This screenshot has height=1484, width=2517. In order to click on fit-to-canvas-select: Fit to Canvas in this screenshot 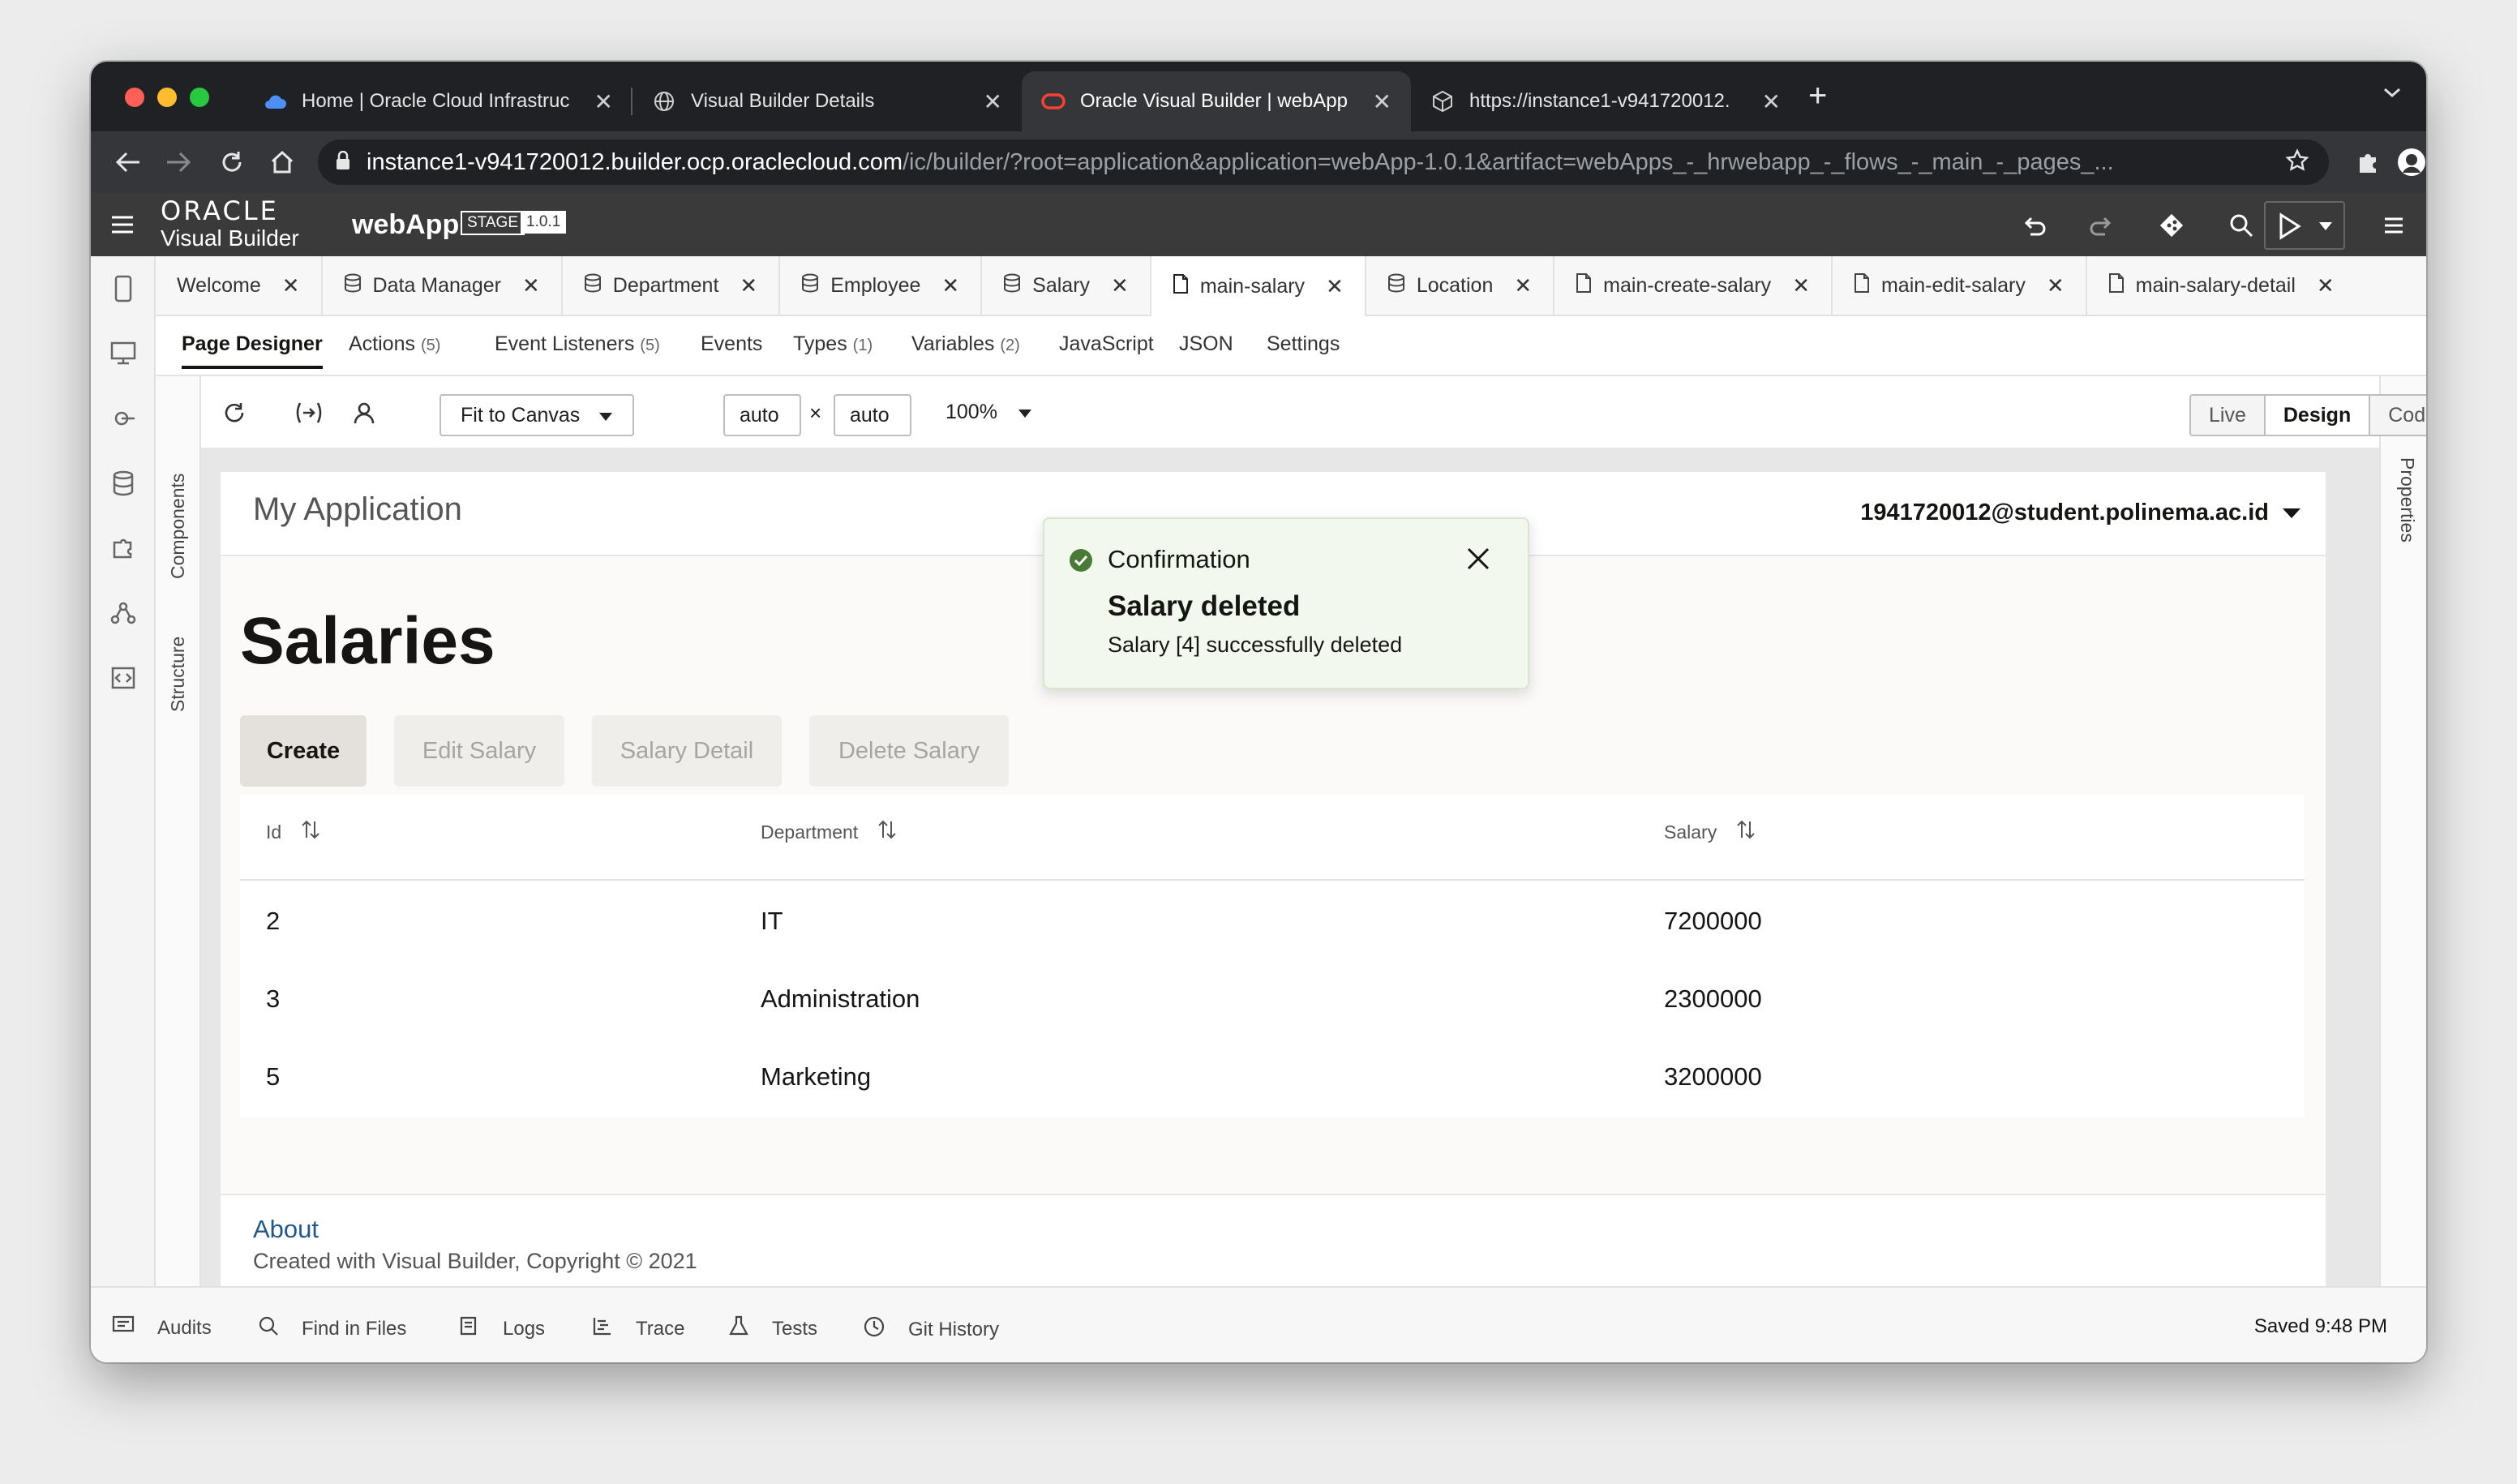, I will do `click(537, 415)`.